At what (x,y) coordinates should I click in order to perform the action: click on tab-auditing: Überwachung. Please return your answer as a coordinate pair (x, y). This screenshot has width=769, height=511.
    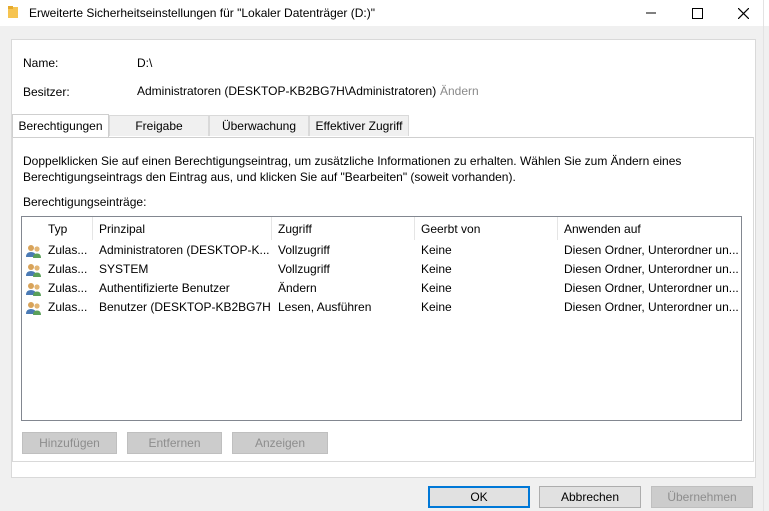
    Looking at the image, I should click on (259, 125).